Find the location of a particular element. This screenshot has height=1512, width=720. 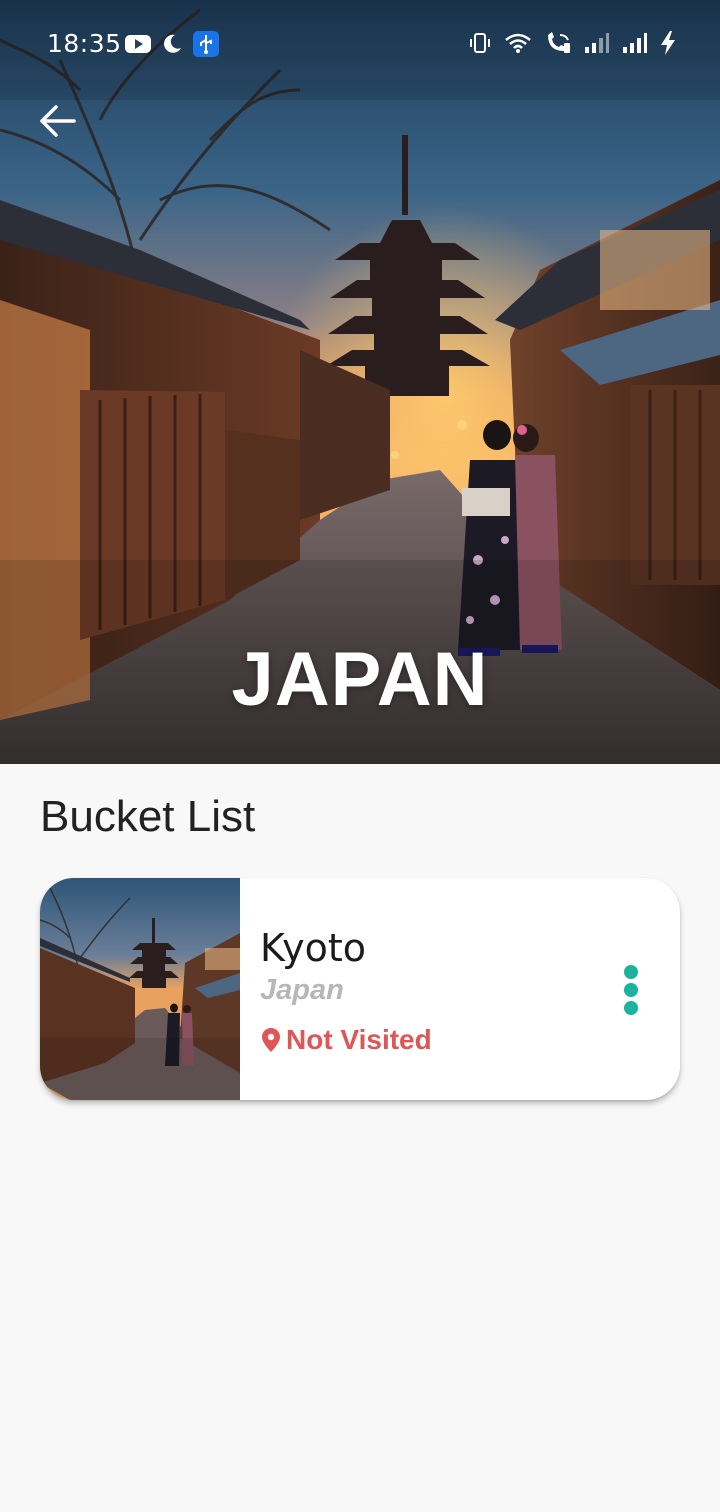

usb-icon is located at coordinates (206, 44).